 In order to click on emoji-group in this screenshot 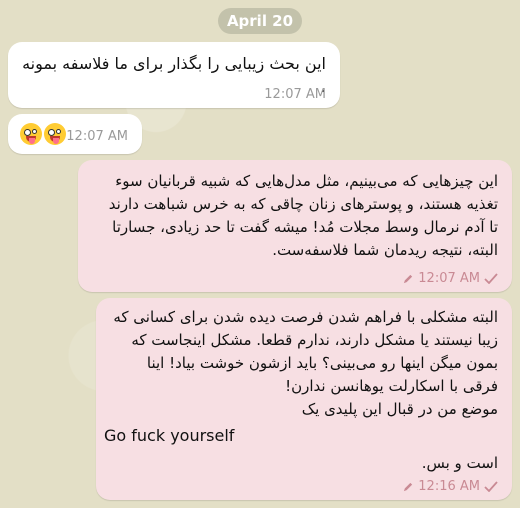, I will do `click(44, 134)`.